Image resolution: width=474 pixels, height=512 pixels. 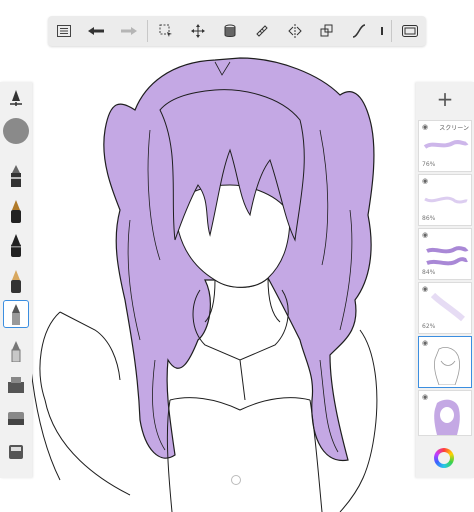 What do you see at coordinates (445, 146) in the screenshot?
I see `layer-thumbnail: ◉ スクリーン 76%` at bounding box center [445, 146].